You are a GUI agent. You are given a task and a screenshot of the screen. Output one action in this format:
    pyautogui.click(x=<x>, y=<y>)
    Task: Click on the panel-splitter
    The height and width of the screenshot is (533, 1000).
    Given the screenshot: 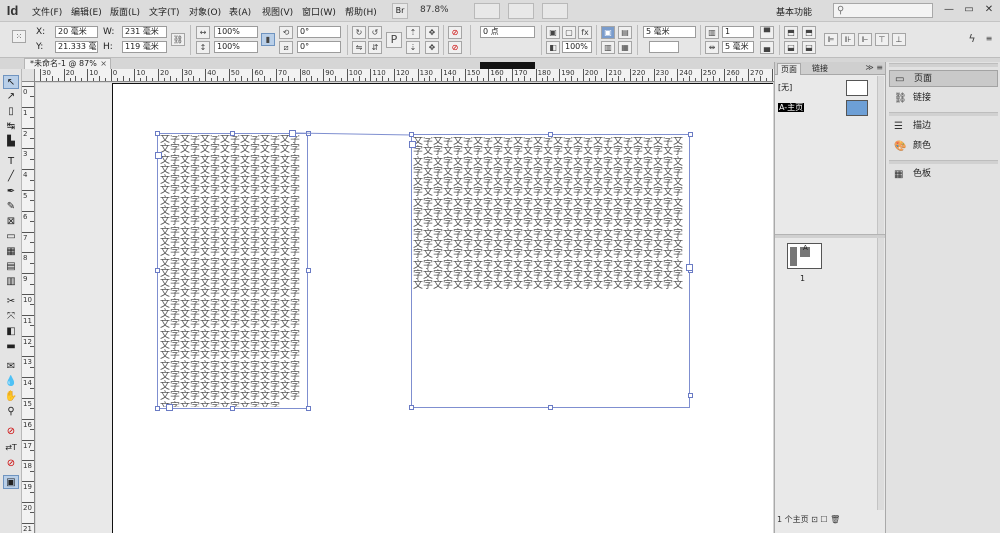 What is the action you would take?
    pyautogui.click(x=830, y=236)
    